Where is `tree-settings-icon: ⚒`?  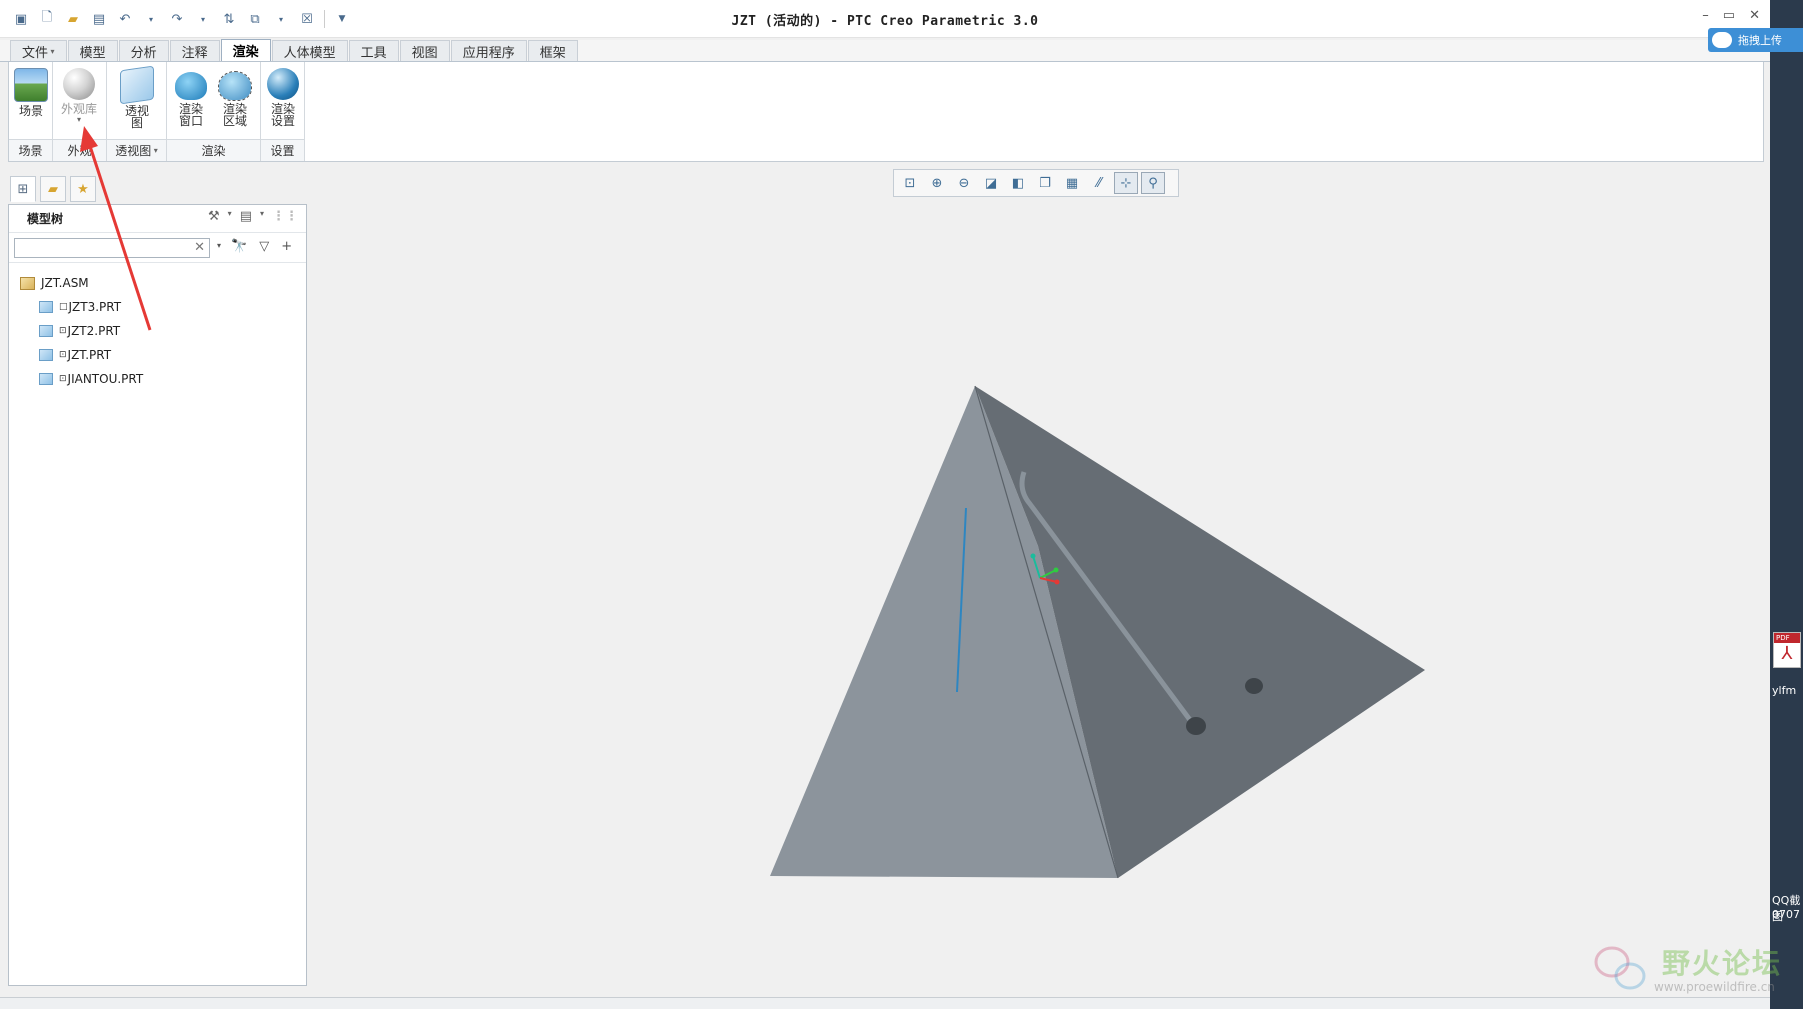 tree-settings-icon: ⚒ is located at coordinates (214, 216).